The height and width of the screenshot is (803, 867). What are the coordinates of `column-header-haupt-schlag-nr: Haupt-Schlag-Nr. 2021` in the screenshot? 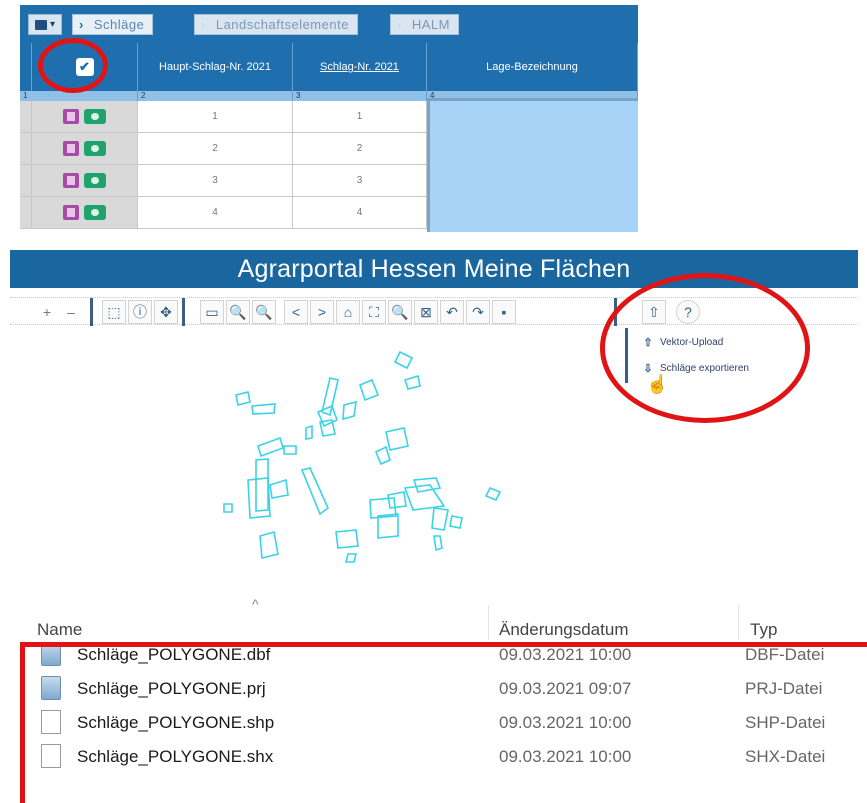 It's located at (215, 67).